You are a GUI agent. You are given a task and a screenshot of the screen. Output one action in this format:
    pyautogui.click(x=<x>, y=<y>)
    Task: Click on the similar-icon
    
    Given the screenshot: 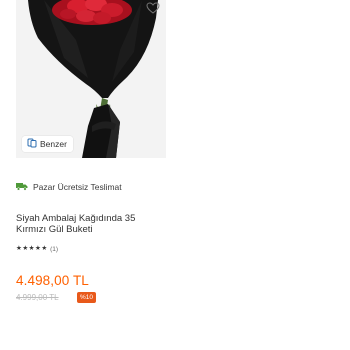 What is the action you would take?
    pyautogui.click(x=32, y=144)
    